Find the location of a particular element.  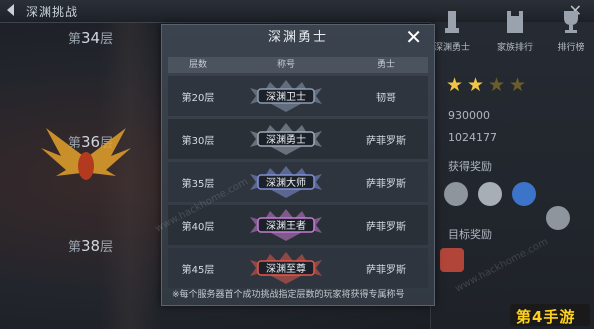

title-badge-icon: 深渊勇士 is located at coordinates (286, 139).